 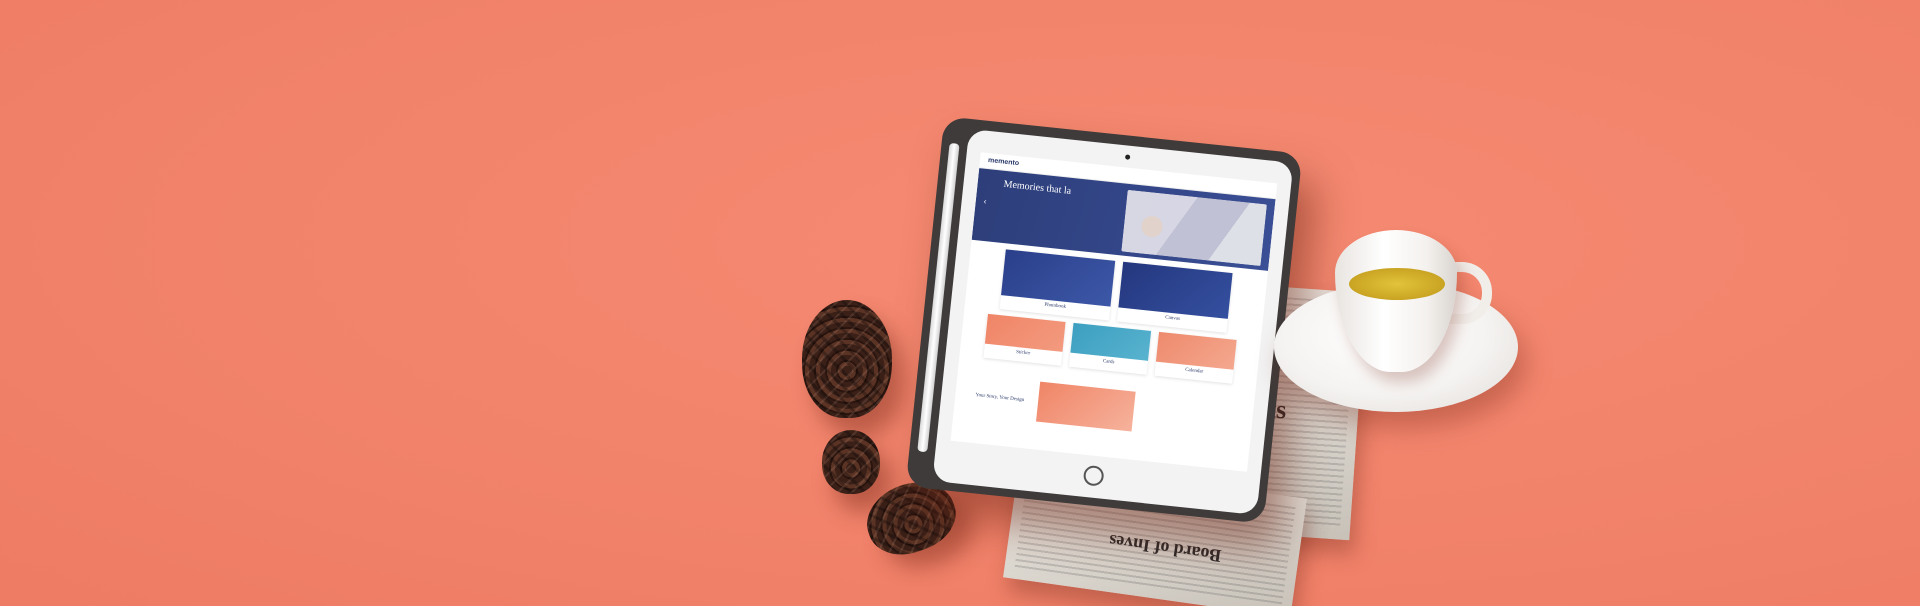 I want to click on pine-cone-small, so click(x=851, y=462).